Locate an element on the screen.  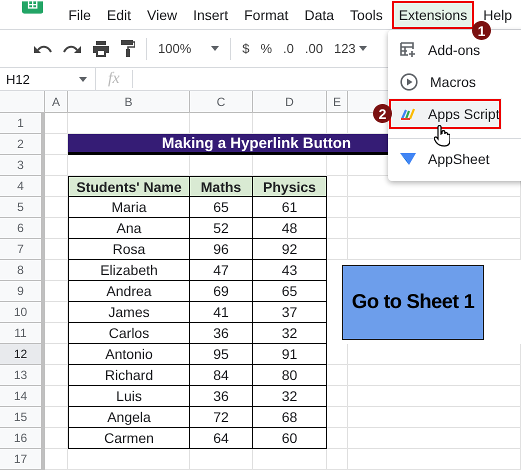
decrease-decimal-button: .0 is located at coordinates (288, 48).